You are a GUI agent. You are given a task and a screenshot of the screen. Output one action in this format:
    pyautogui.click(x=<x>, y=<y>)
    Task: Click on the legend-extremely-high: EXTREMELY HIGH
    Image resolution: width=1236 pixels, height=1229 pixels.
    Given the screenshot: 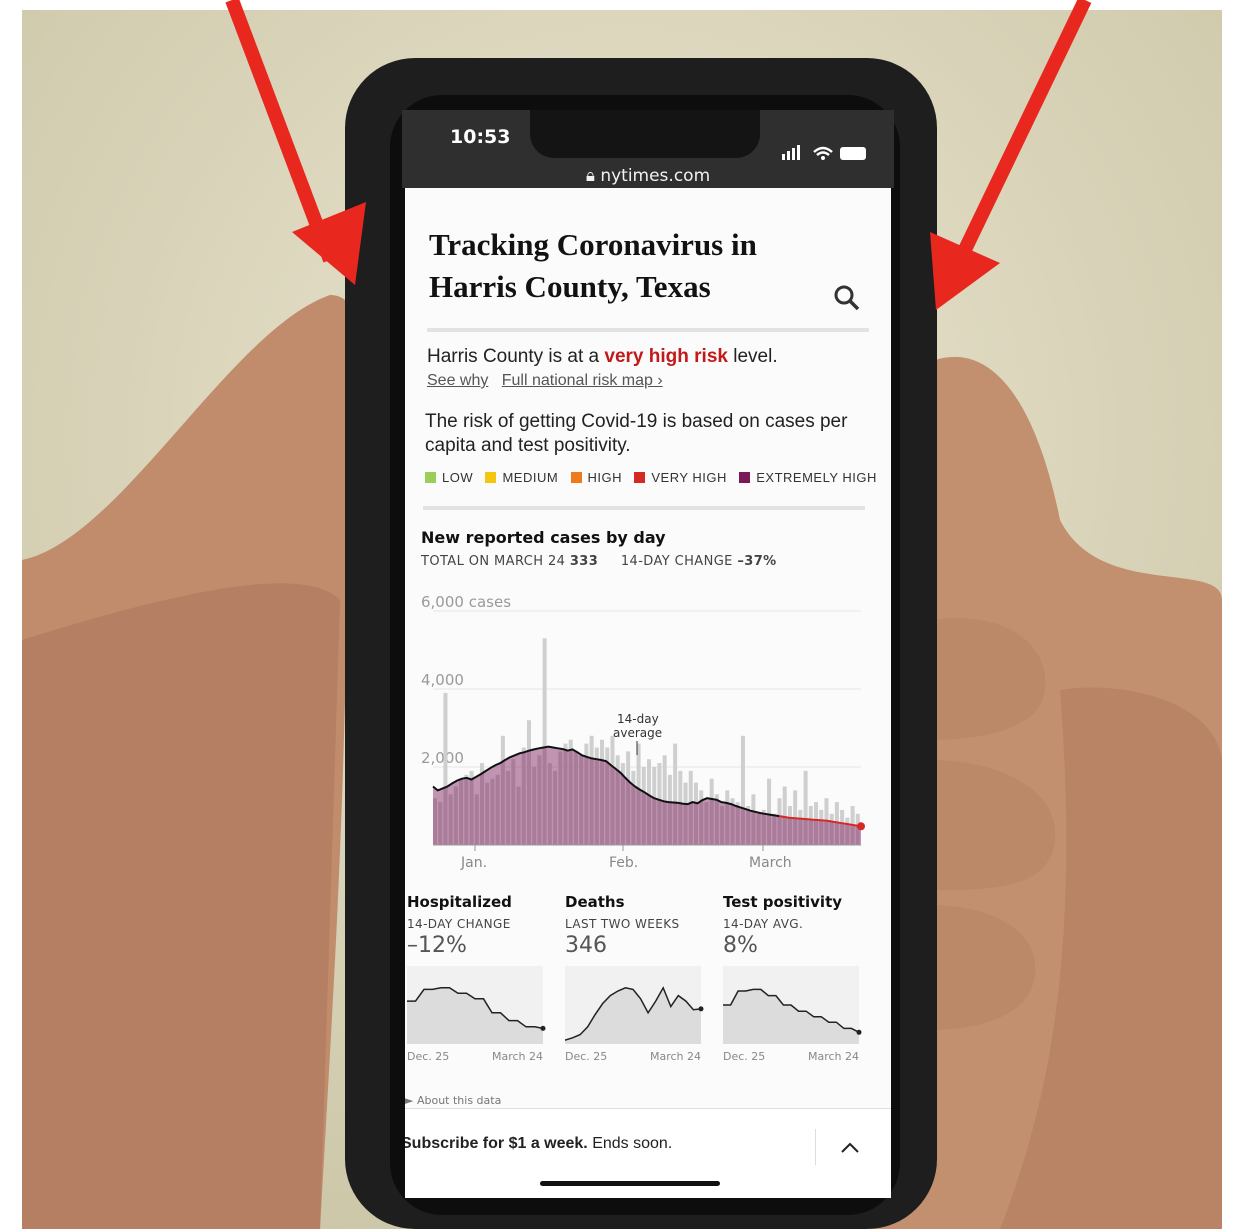 What is the action you would take?
    pyautogui.click(x=808, y=477)
    